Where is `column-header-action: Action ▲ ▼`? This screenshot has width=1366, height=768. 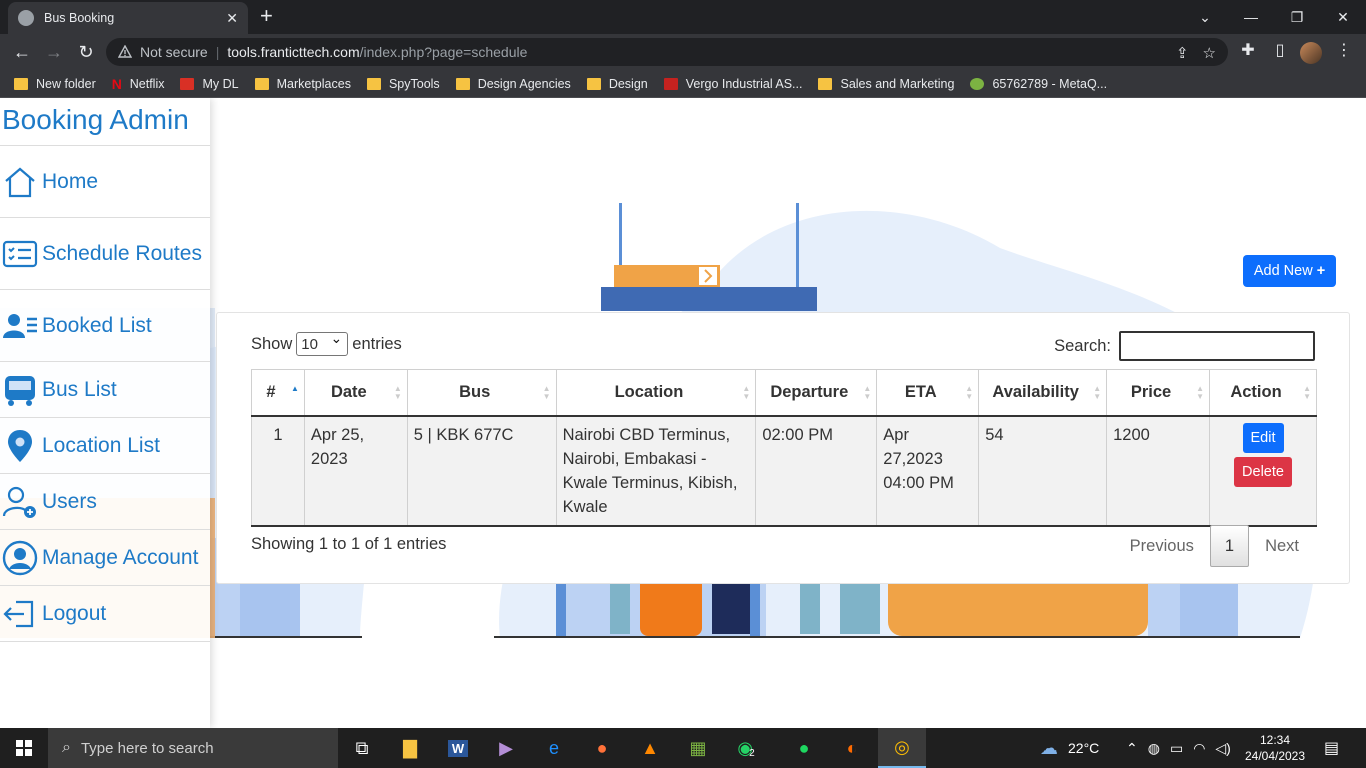 column-header-action: Action ▲ ▼ is located at coordinates (1263, 393).